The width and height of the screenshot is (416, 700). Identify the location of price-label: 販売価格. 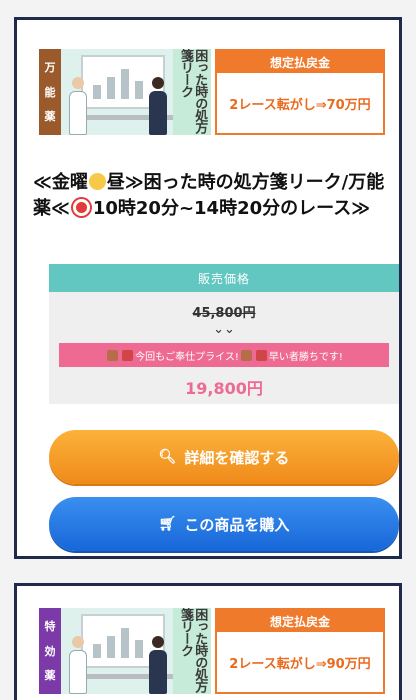
(224, 278).